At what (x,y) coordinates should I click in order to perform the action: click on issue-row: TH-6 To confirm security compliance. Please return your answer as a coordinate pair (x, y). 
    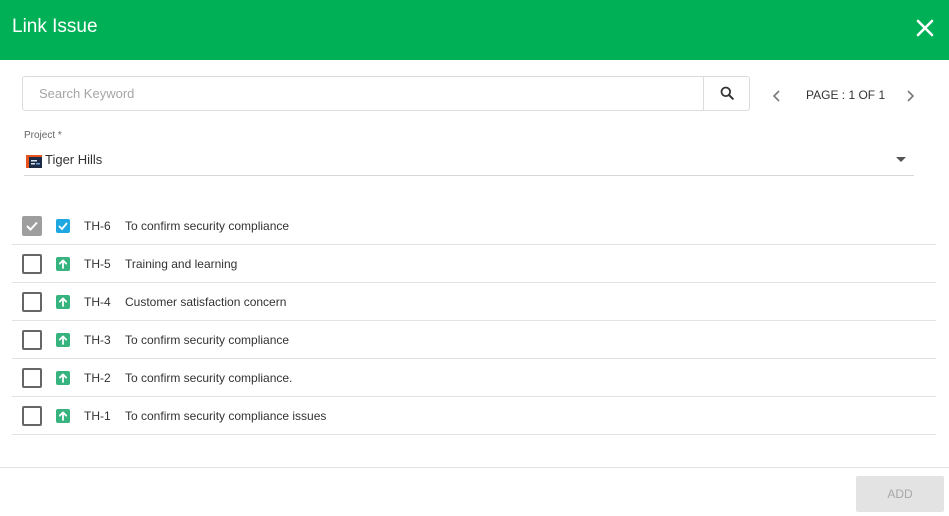
    Looking at the image, I should click on (474, 226).